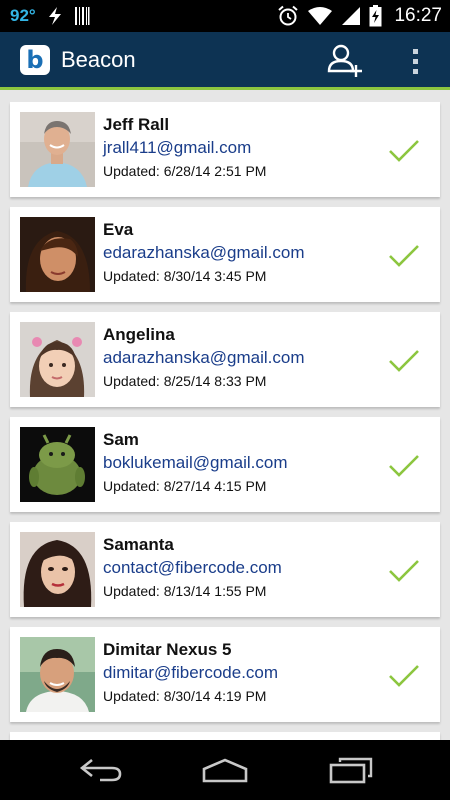 This screenshot has height=800, width=450. What do you see at coordinates (351, 16) in the screenshot?
I see `signal-icon` at bounding box center [351, 16].